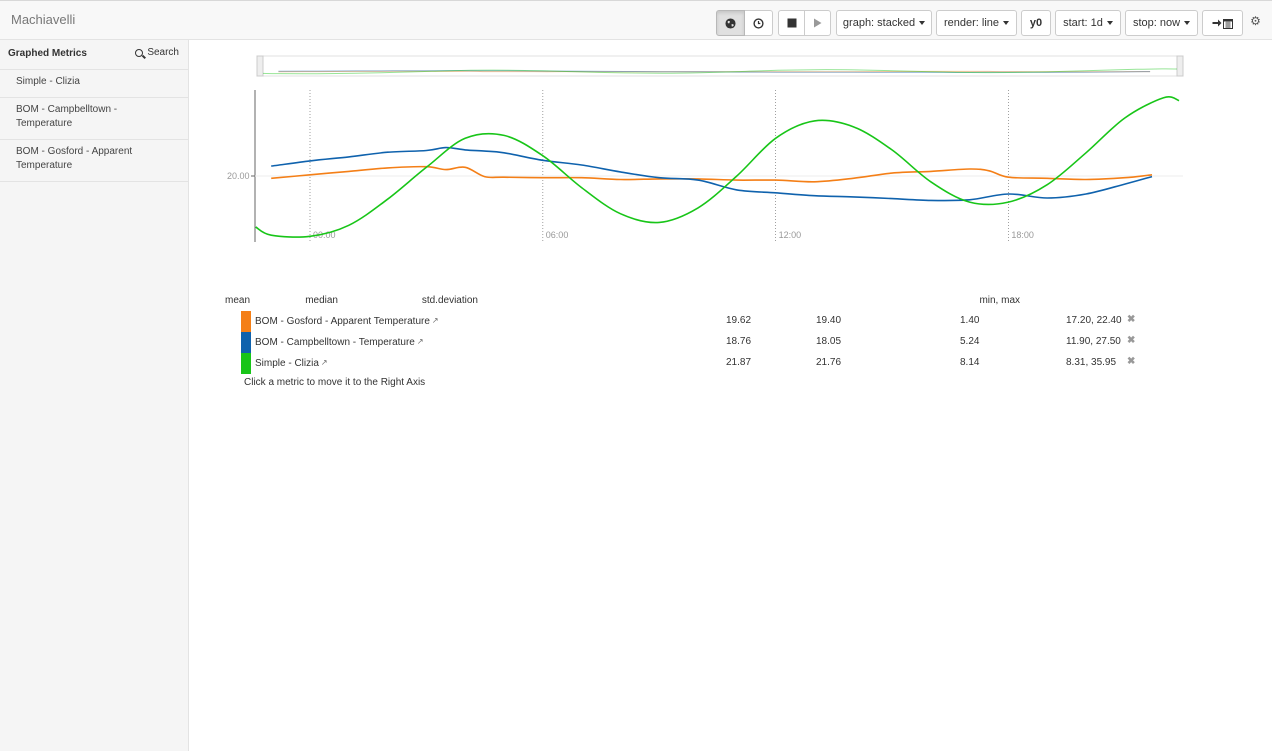 The height and width of the screenshot is (751, 1272). I want to click on legend-metric-name: BOM - Gosford - Apparent Temperature ↗, so click(347, 321).